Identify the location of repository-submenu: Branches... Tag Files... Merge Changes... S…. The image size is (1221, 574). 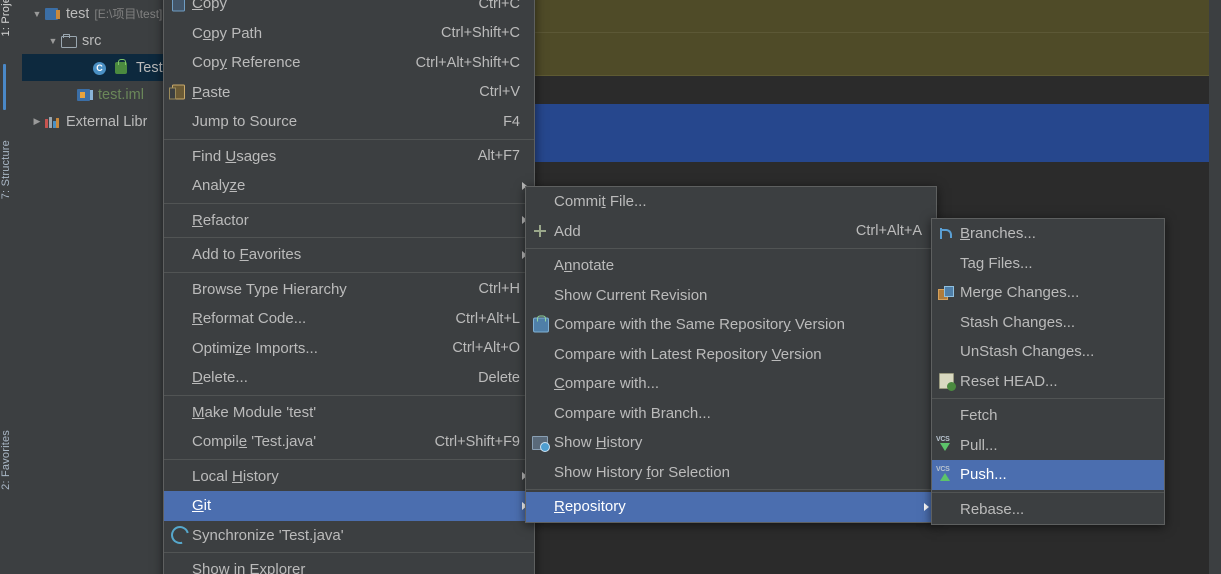
(1048, 371).